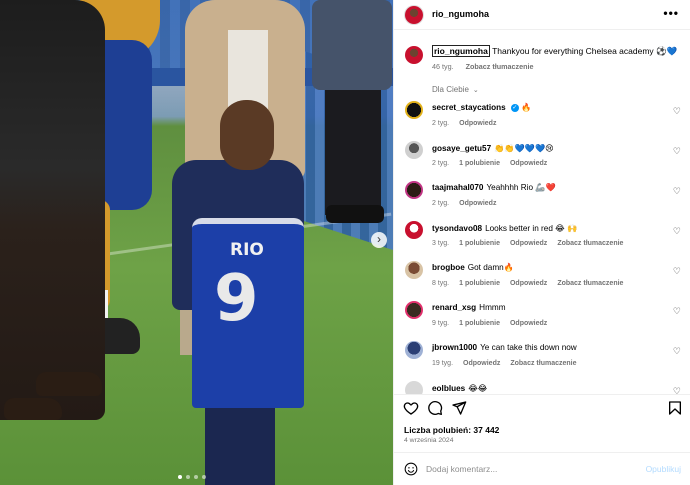 The height and width of the screenshot is (485, 690). I want to click on caption-meta: 46 tyg. Zobacz tłumaczenie, so click(482, 66).